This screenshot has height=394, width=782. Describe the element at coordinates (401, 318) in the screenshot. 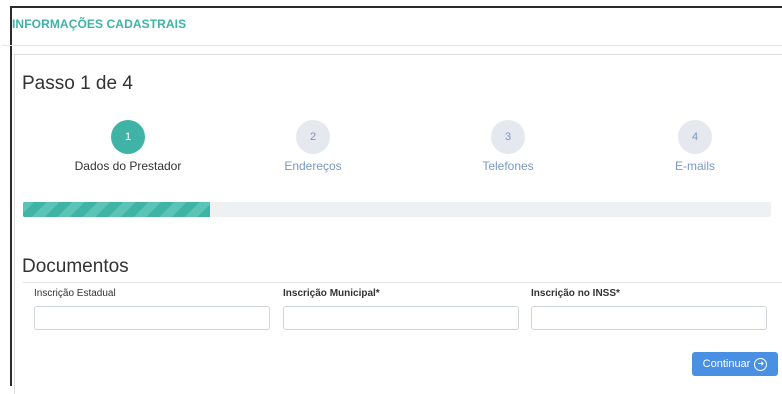

I see `inscricao-municipal-input` at that location.